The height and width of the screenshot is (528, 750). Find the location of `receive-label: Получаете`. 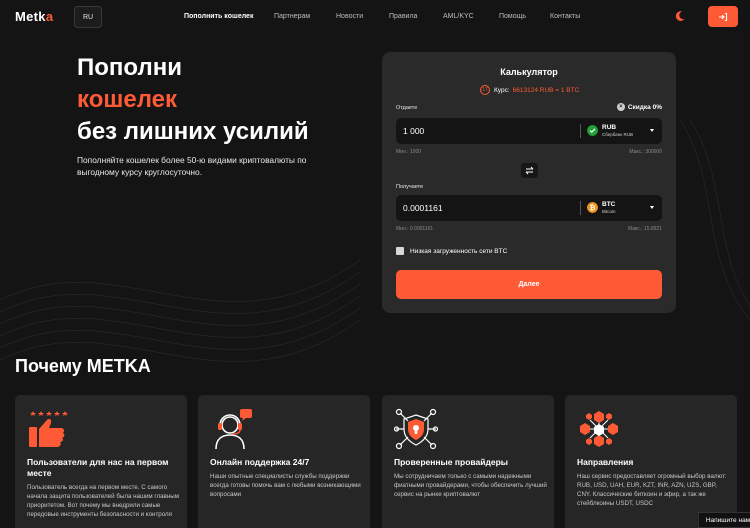

receive-label: Получаете is located at coordinates (410, 187).